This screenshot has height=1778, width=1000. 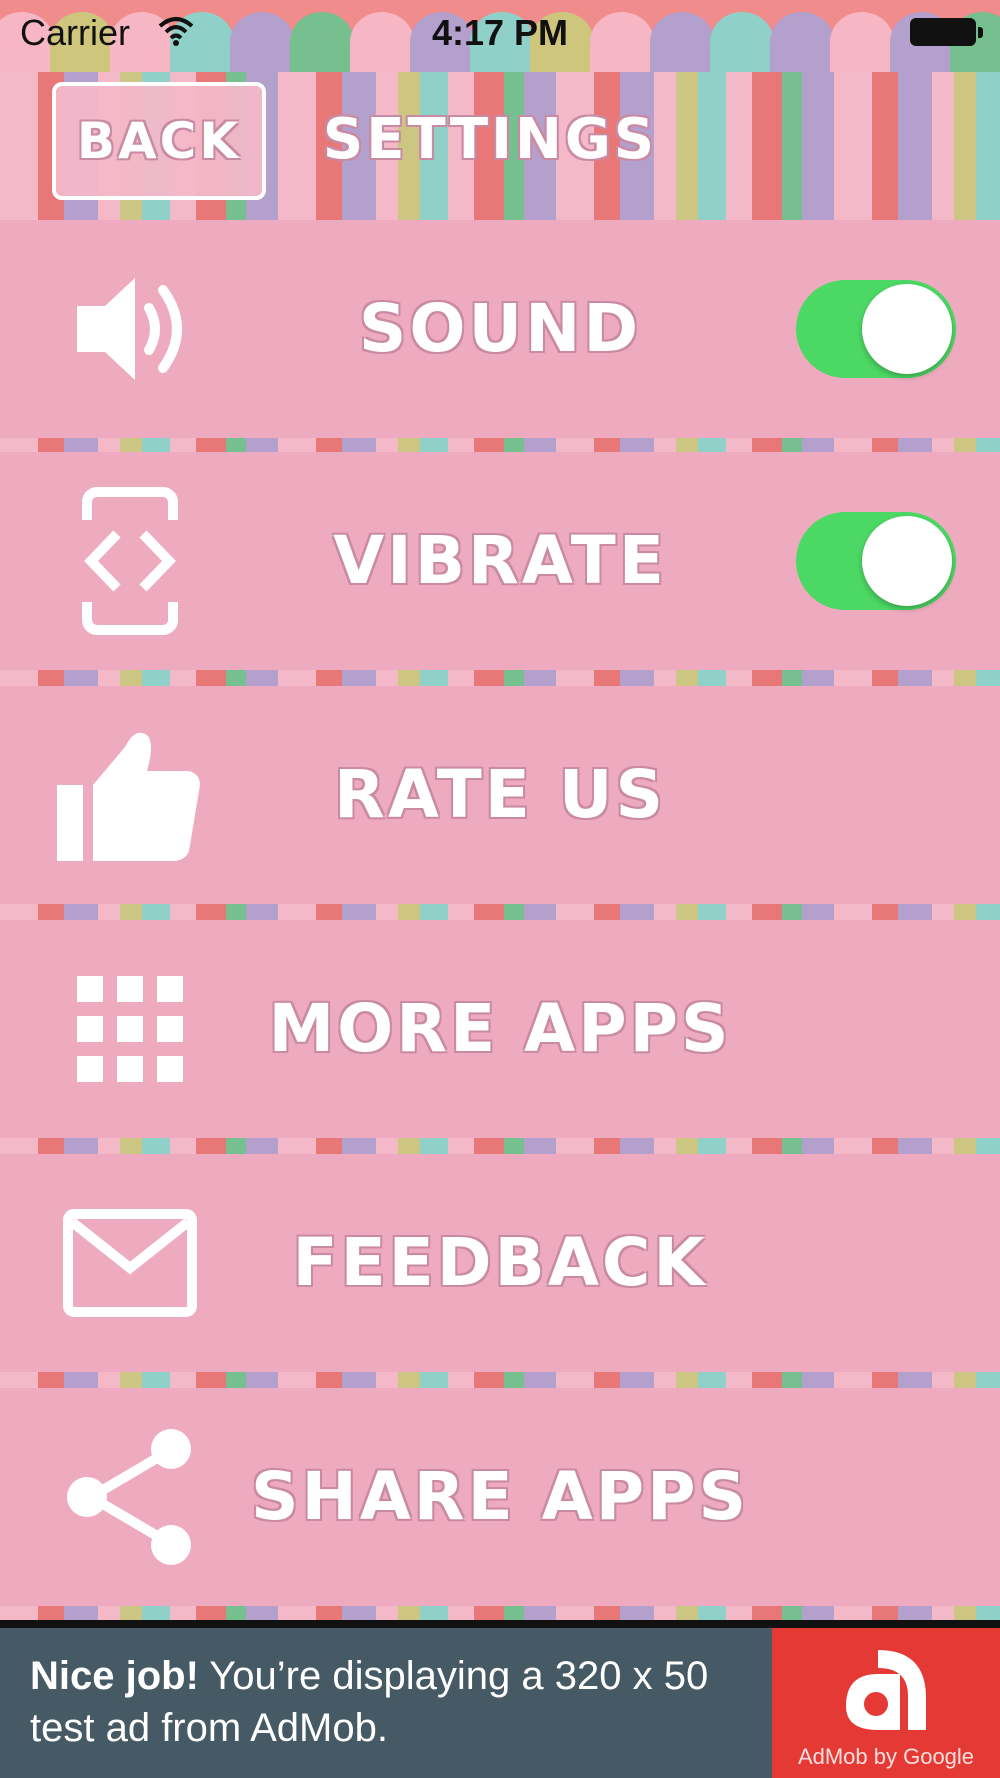 I want to click on settings-row-rate-us: RATE US, so click(x=500, y=795).